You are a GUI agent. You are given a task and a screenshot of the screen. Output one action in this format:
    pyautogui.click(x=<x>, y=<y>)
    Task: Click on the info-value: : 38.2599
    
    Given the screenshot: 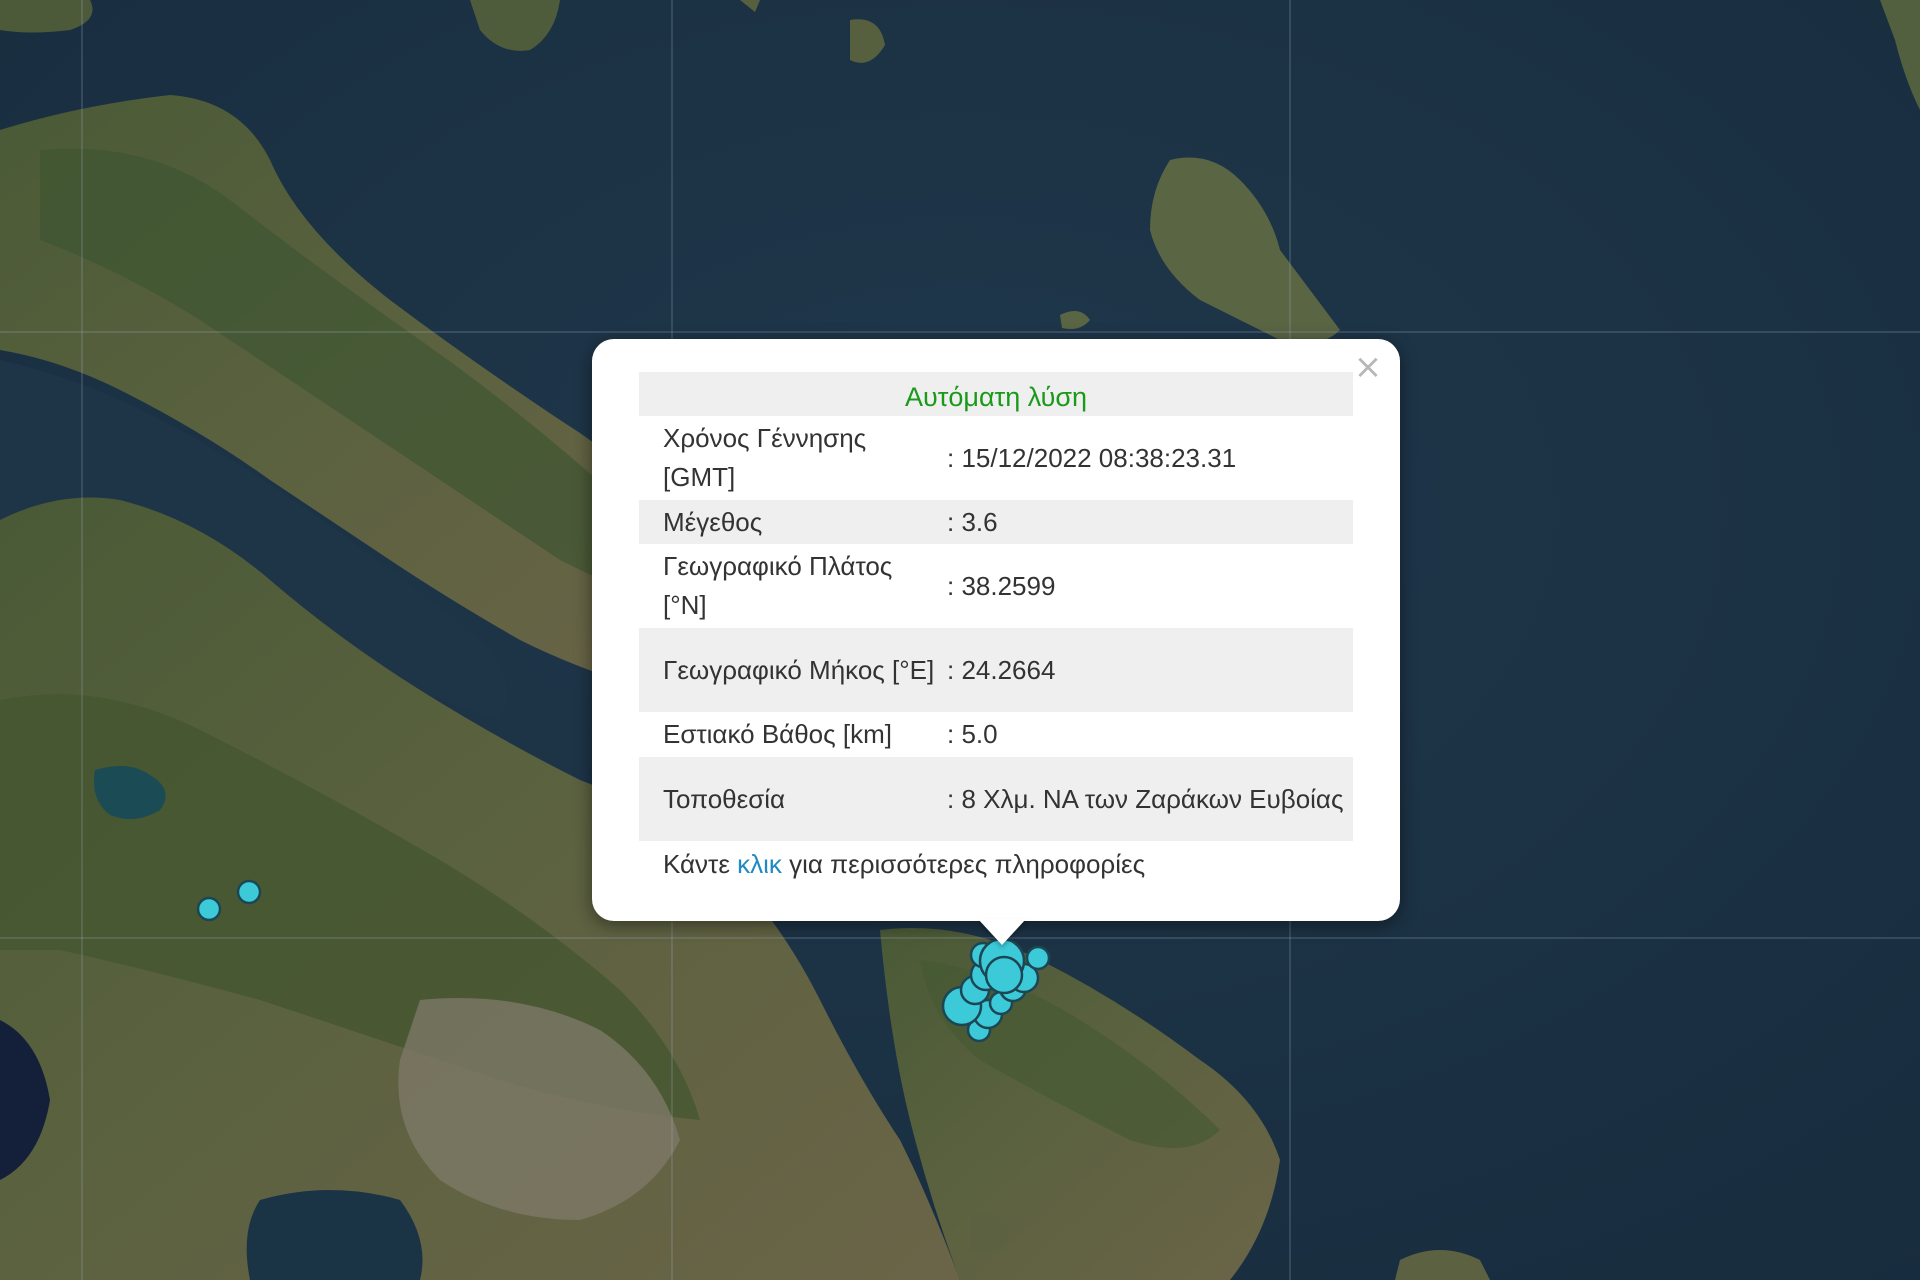 What is the action you would take?
    pyautogui.click(x=1001, y=585)
    